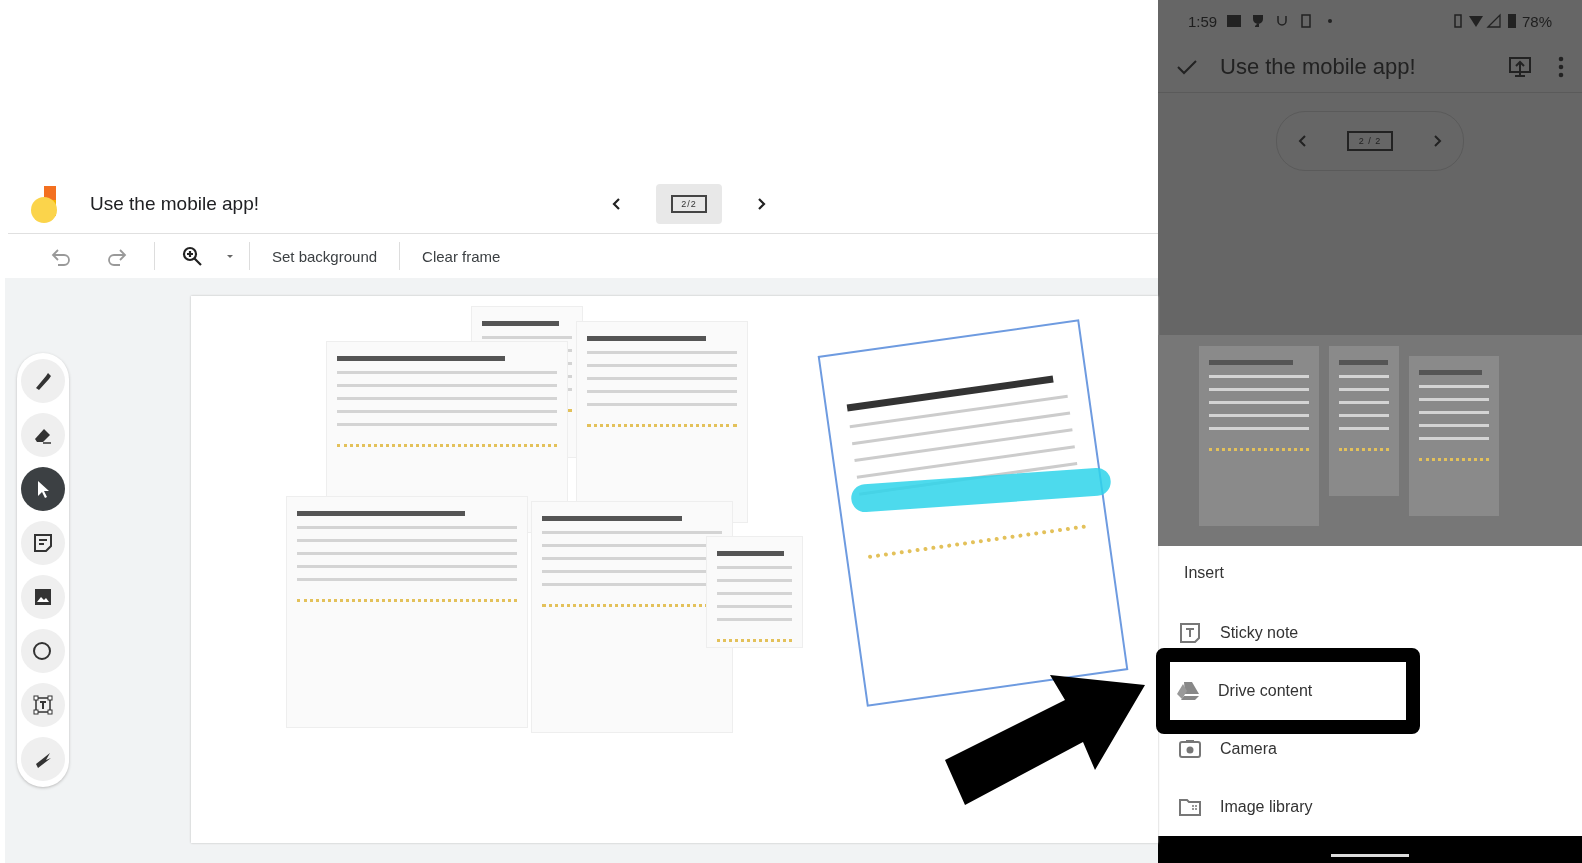  I want to click on trophy-icon, so click(1258, 21).